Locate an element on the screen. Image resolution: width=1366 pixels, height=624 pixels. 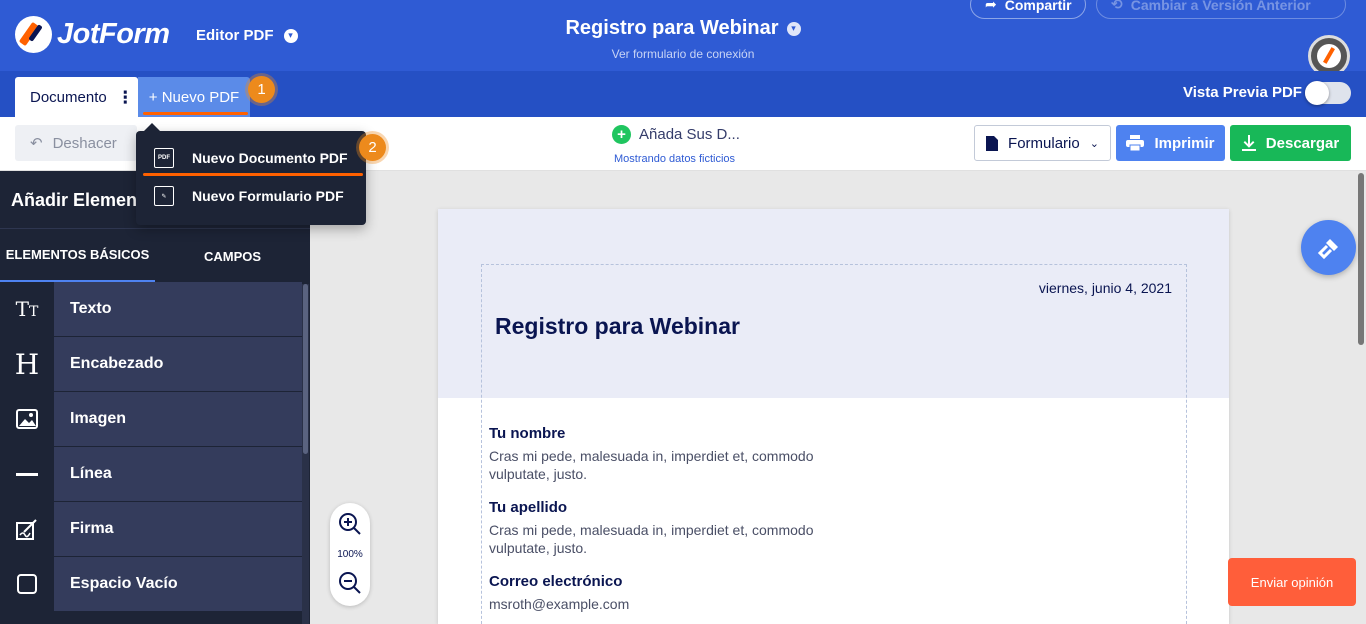
tab-fields: CAMPOS is located at coordinates (232, 256).